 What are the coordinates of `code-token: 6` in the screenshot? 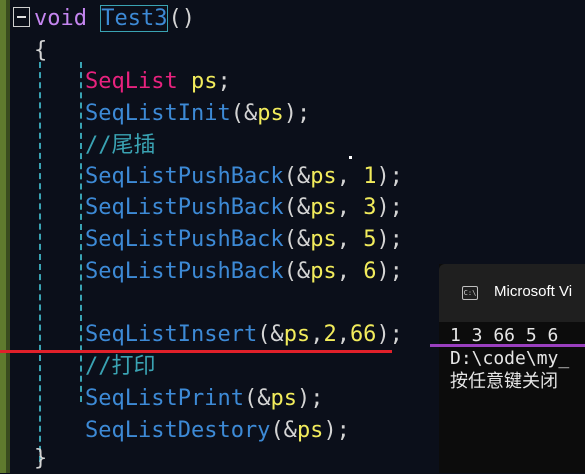 It's located at (370, 271).